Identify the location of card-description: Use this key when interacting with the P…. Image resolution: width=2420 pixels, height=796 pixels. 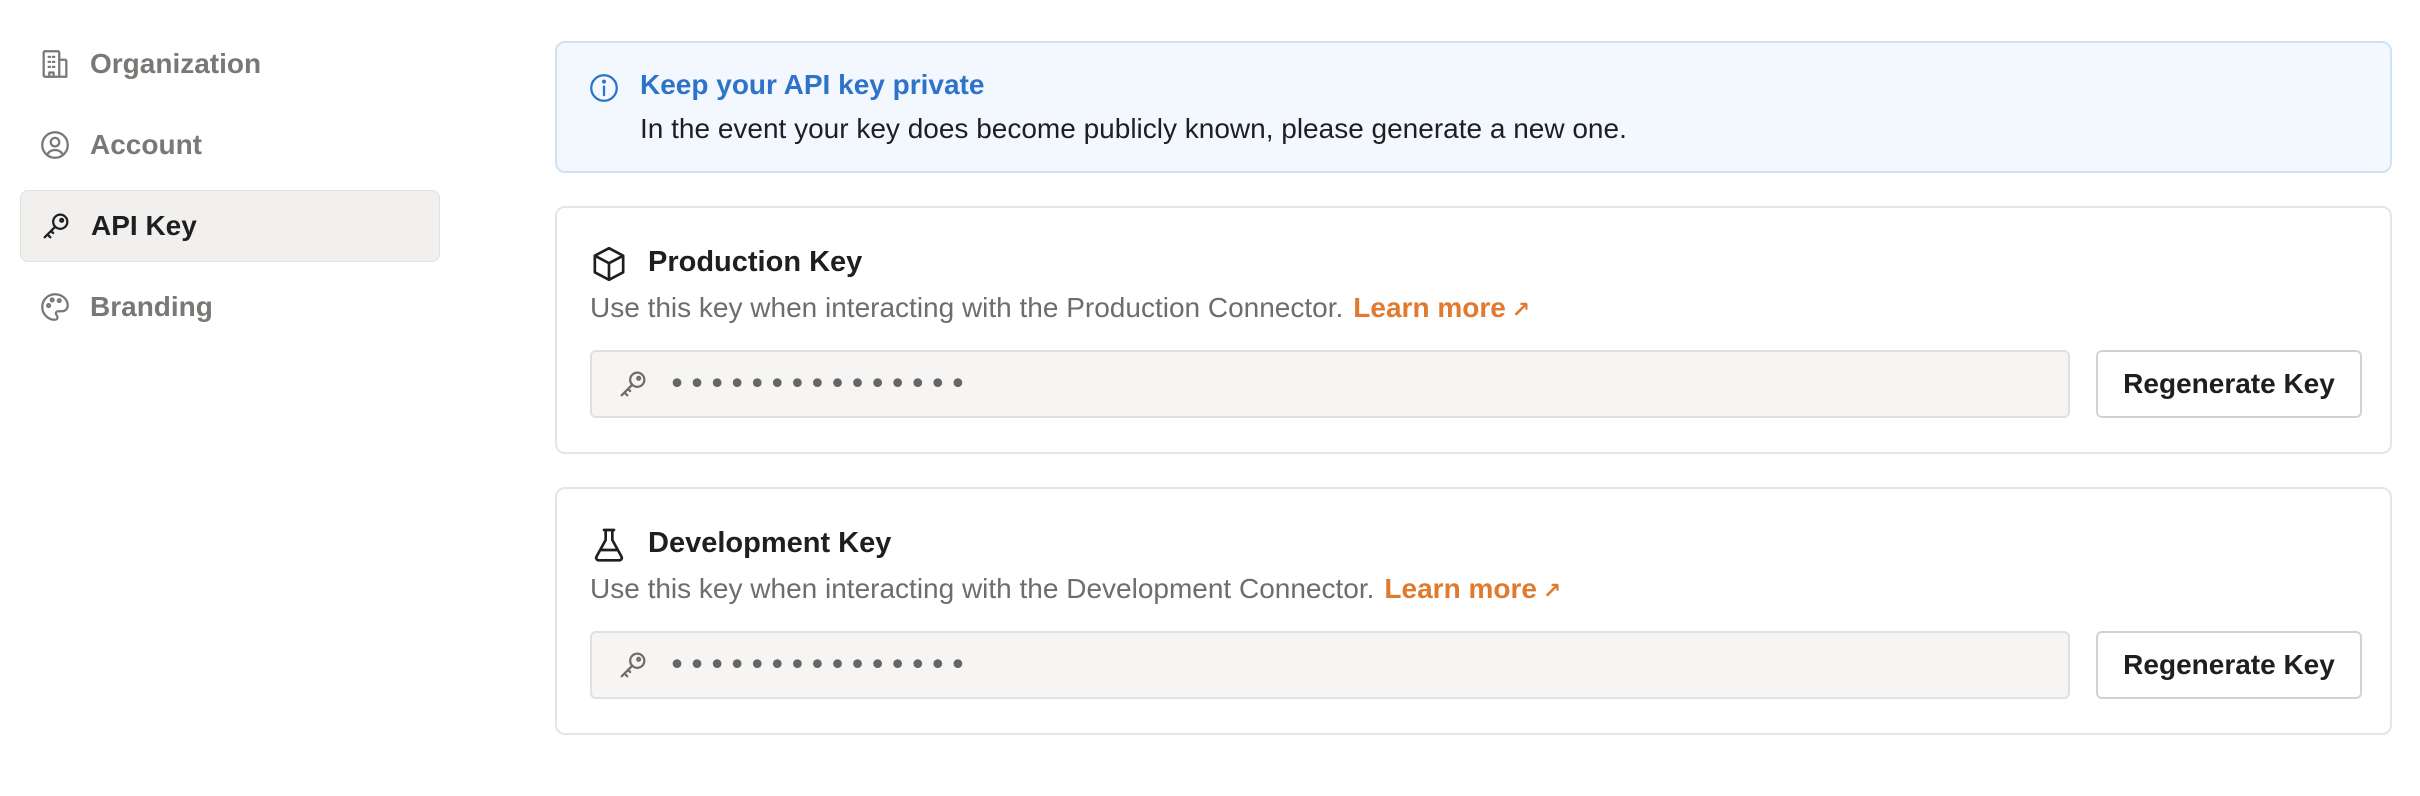
(1060, 308).